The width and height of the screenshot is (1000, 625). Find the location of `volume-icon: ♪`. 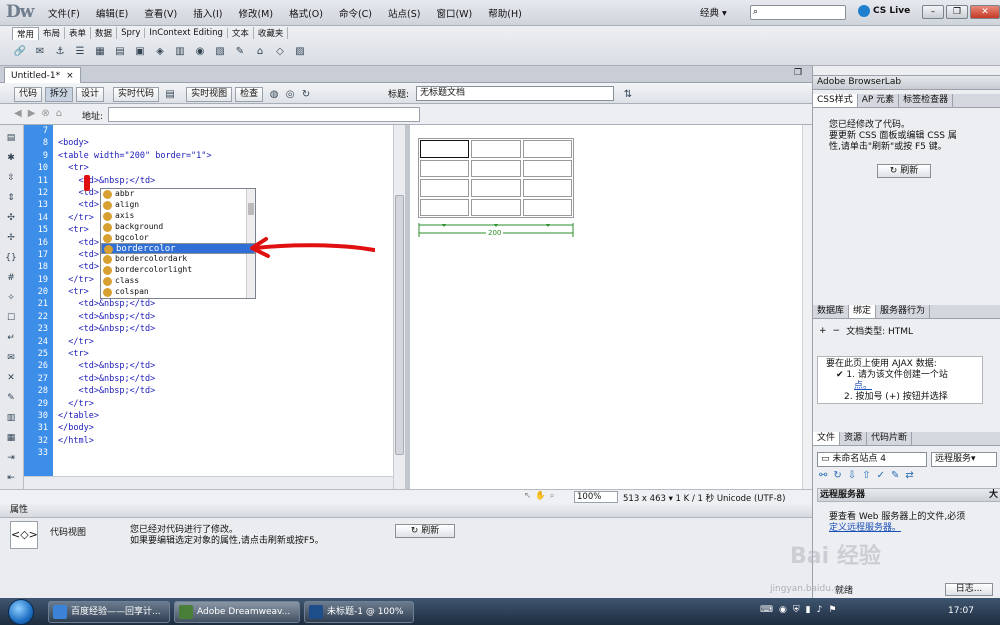

volume-icon: ♪ is located at coordinates (820, 610).